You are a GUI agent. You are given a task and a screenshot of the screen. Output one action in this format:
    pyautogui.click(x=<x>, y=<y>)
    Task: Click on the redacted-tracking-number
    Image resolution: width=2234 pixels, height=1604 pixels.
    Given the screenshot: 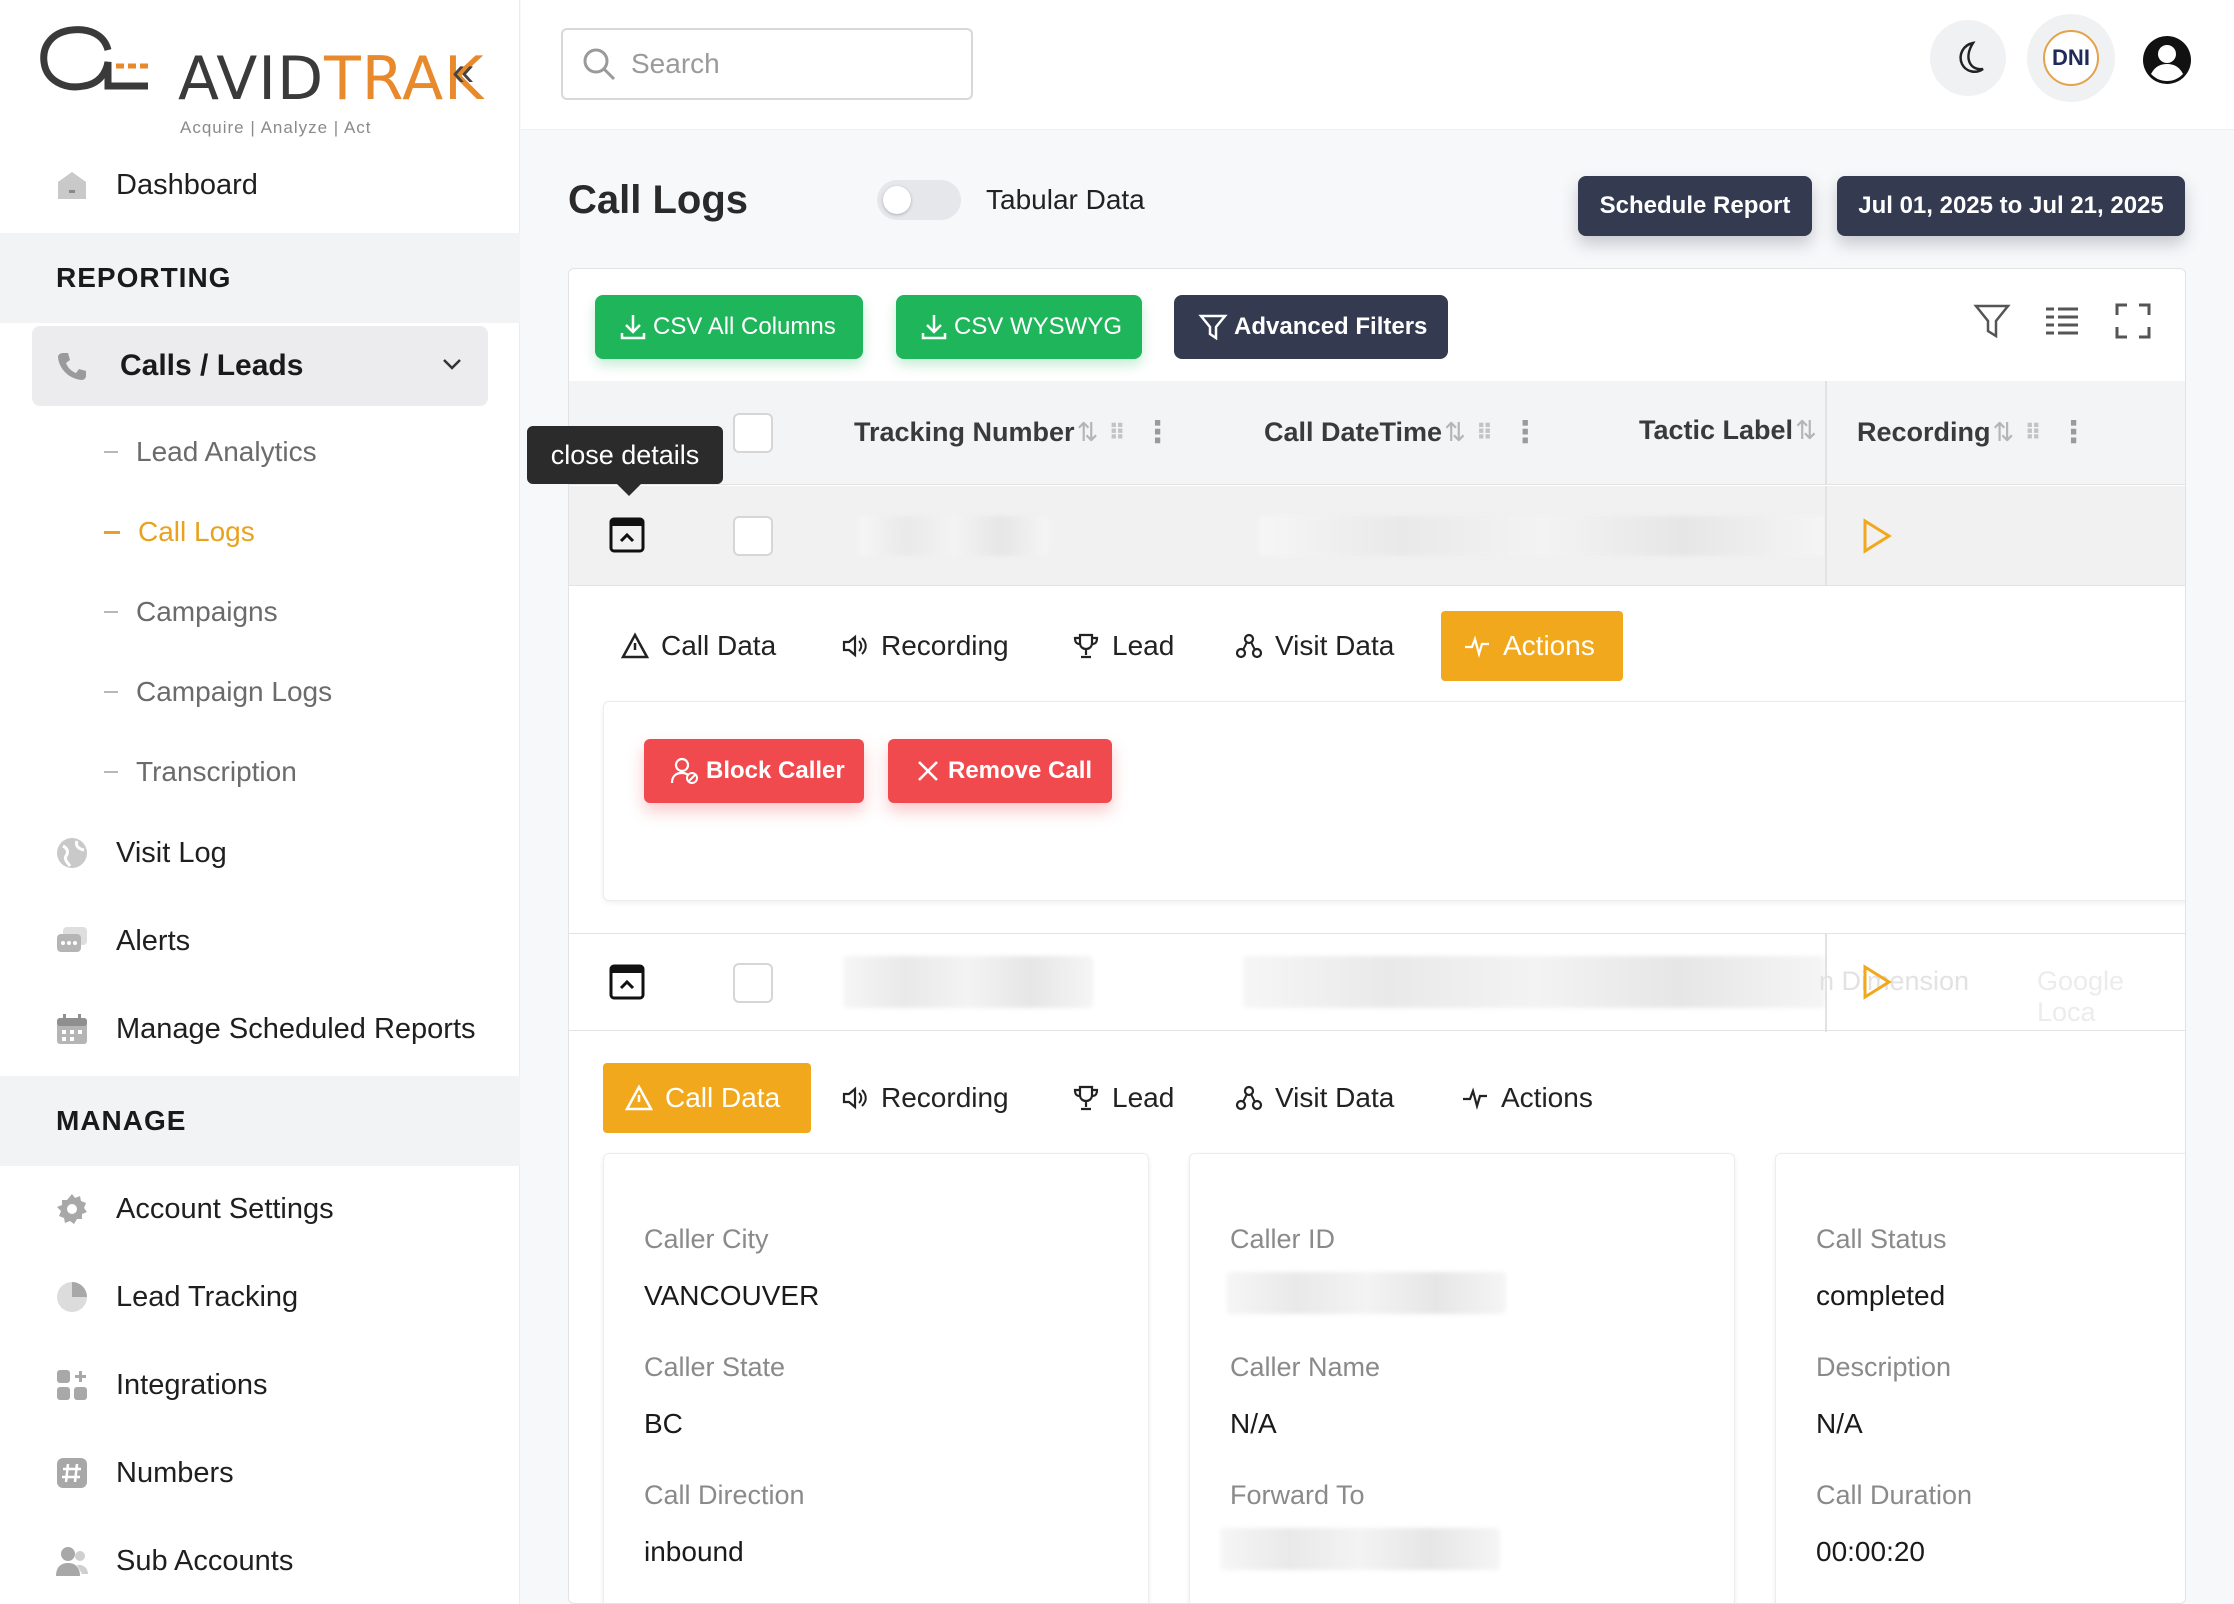 What is the action you would take?
    pyautogui.click(x=968, y=982)
    